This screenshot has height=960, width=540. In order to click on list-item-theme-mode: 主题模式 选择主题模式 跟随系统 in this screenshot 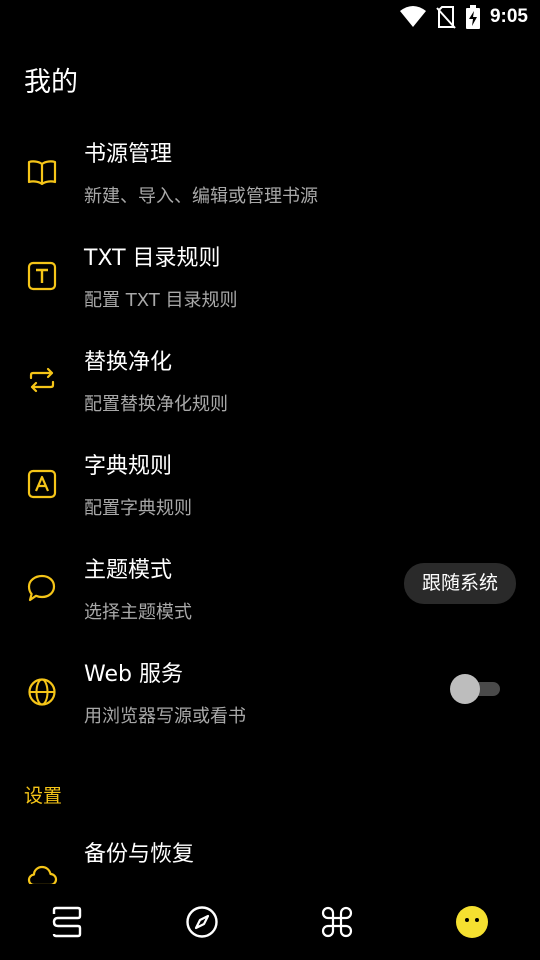, I will do `click(270, 588)`.